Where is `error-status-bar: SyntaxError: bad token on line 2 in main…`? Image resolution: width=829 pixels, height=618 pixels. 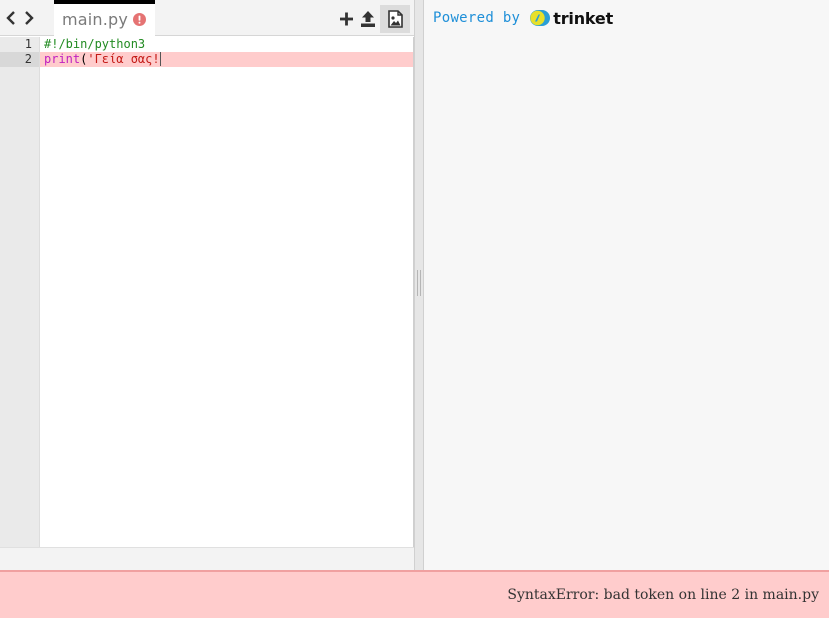 error-status-bar: SyntaxError: bad token on line 2 in main… is located at coordinates (414, 594).